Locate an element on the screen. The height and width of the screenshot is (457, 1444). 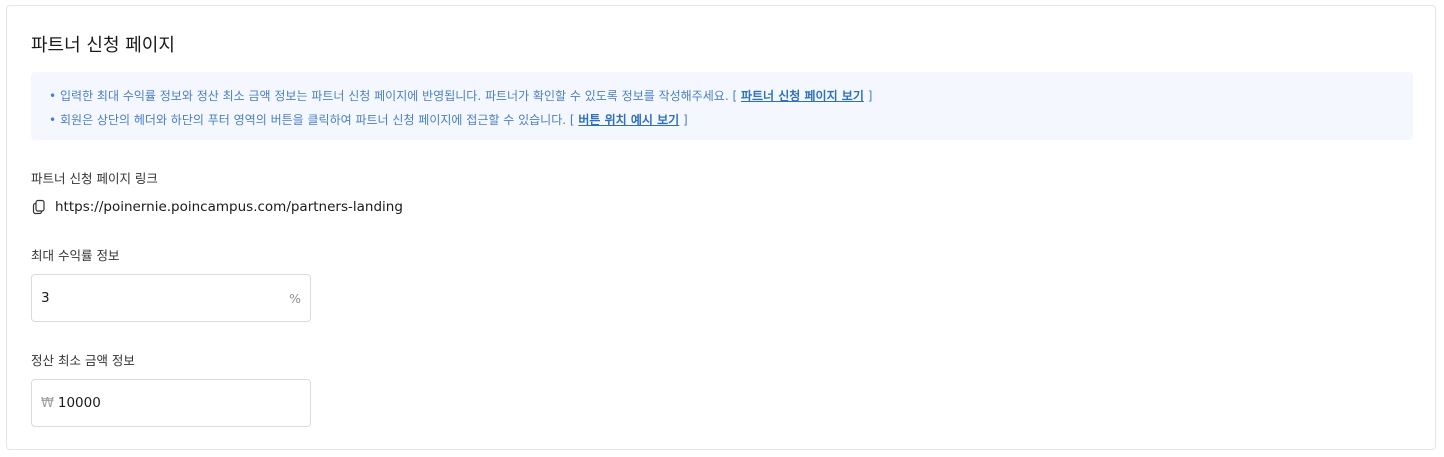
min-amount-input: ₩ 10000 is located at coordinates (171, 403).